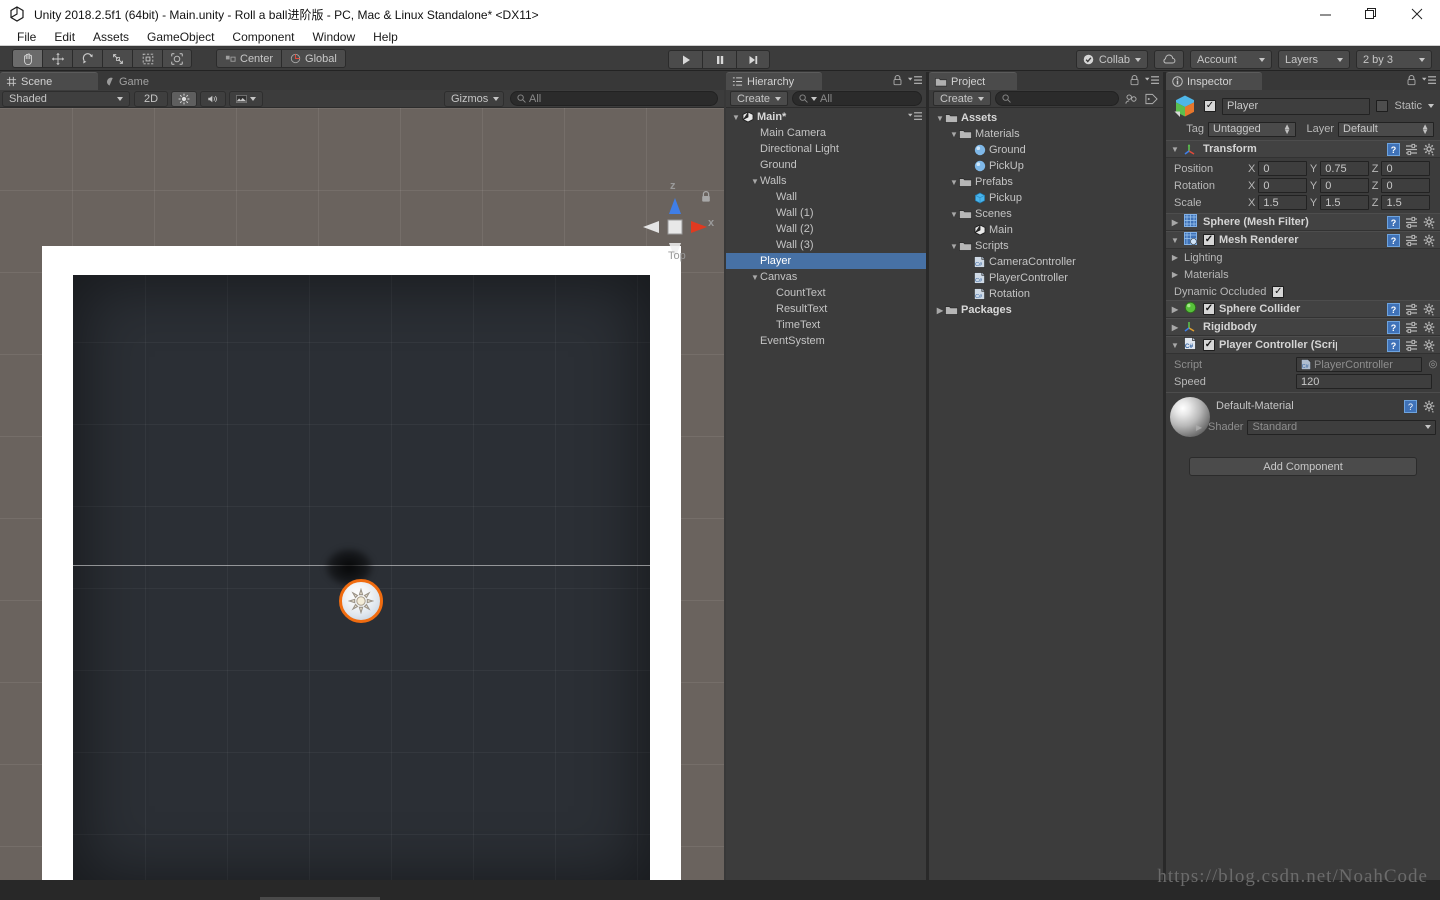  I want to click on transform-scale-z-input: 1.5, so click(1406, 202).